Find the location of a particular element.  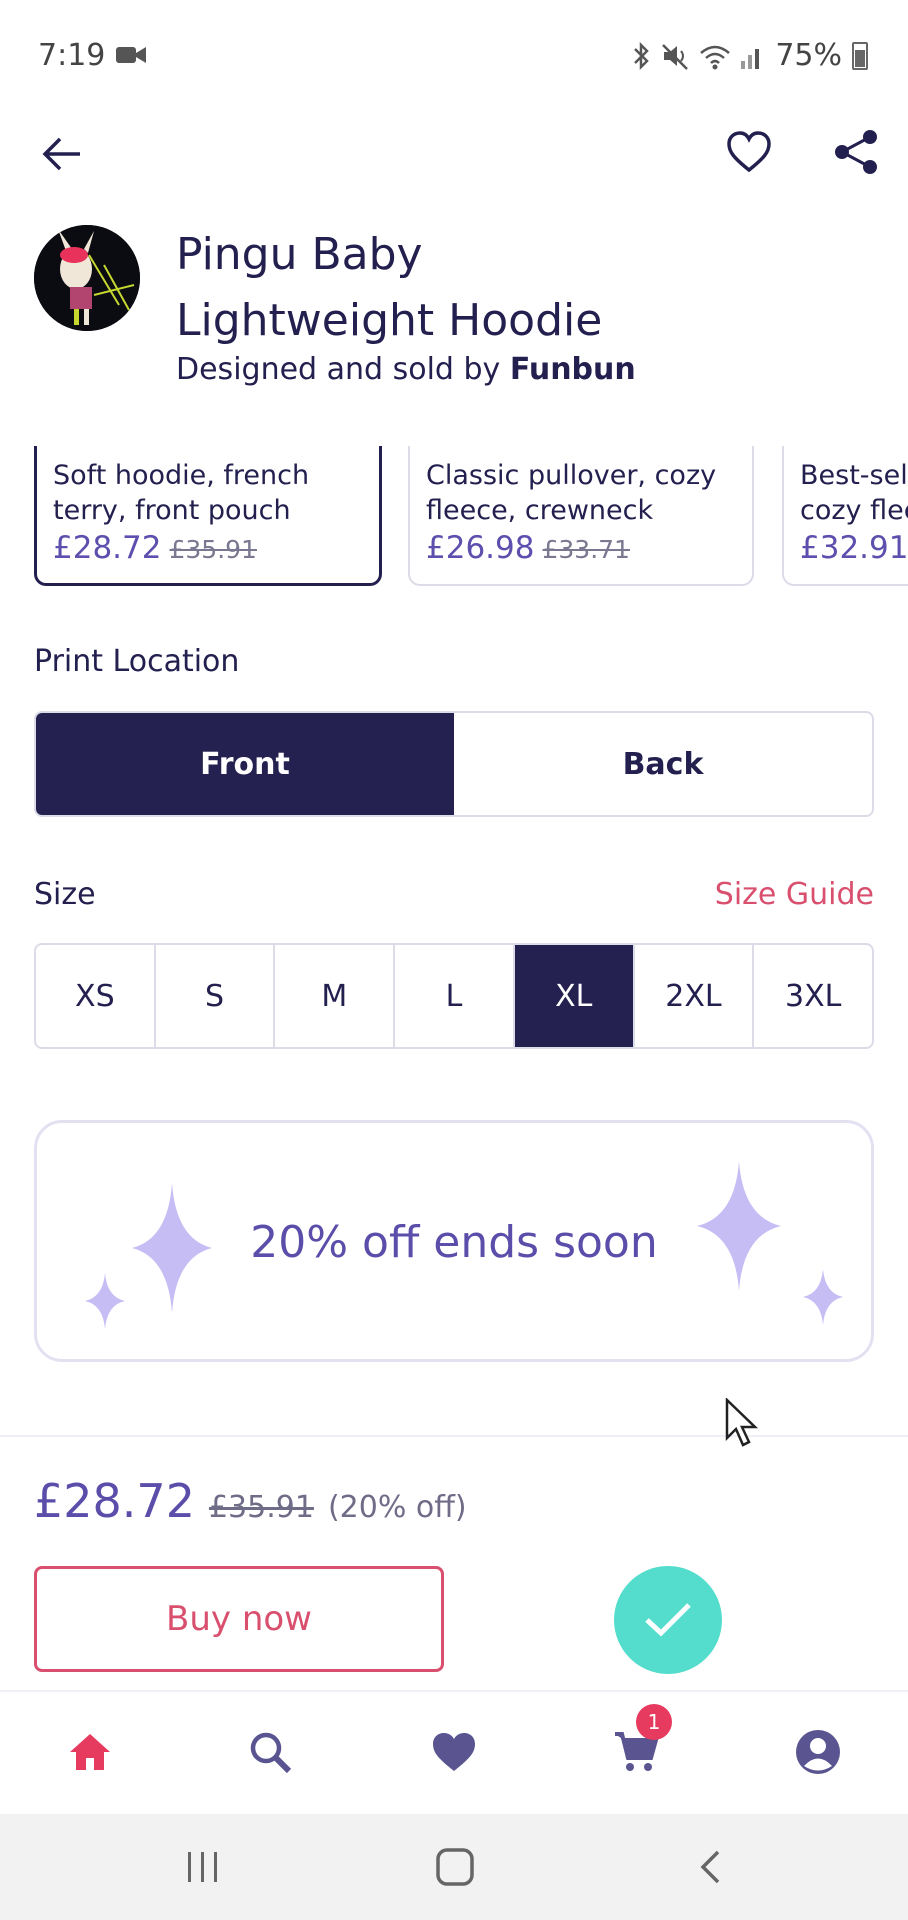

back-arrow-icon is located at coordinates (62, 154).